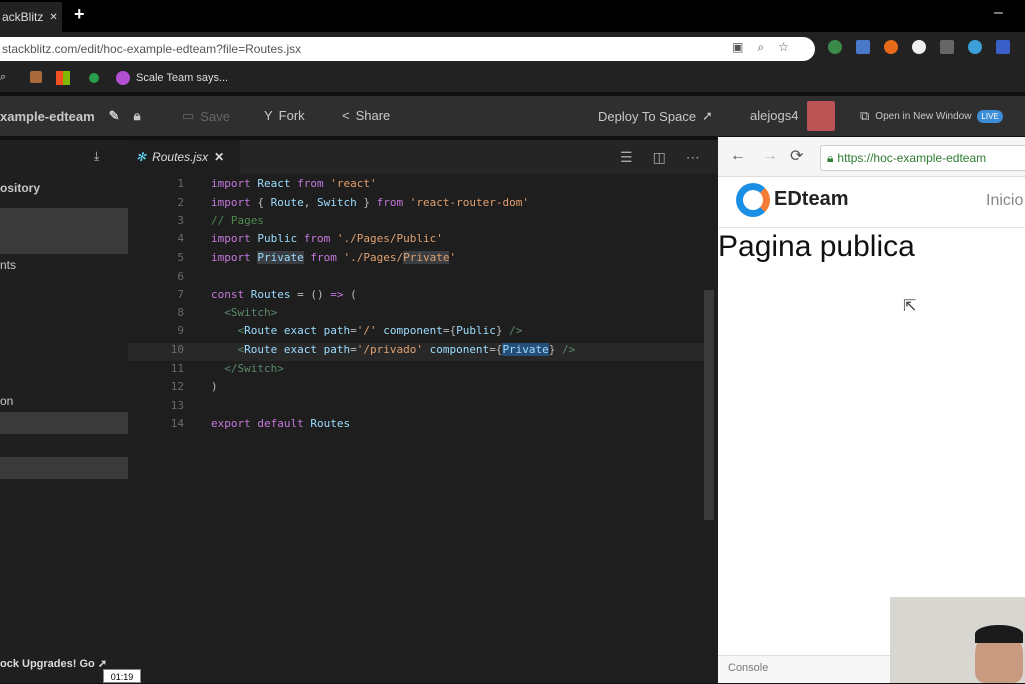 This screenshot has width=1025, height=684. What do you see at coordinates (184, 157) in the screenshot?
I see `tab-routes-jsx: ✻ Routes.jsx ✕` at bounding box center [184, 157].